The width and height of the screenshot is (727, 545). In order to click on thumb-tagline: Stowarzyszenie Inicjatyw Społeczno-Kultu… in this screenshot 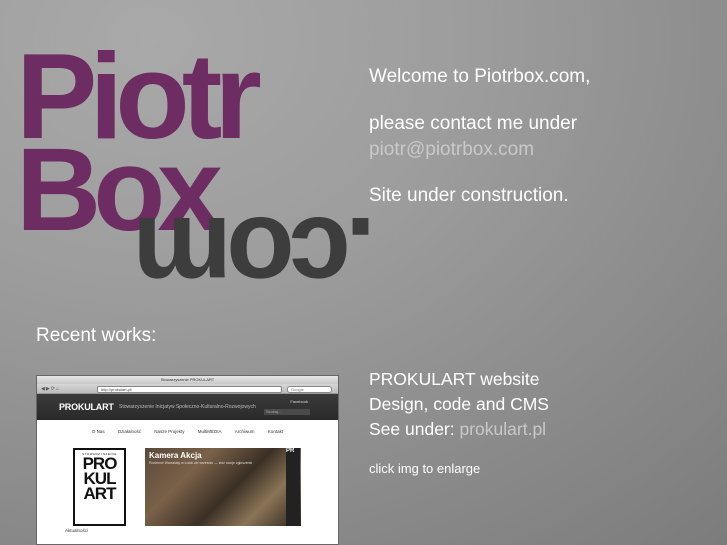, I will do `click(187, 407)`.